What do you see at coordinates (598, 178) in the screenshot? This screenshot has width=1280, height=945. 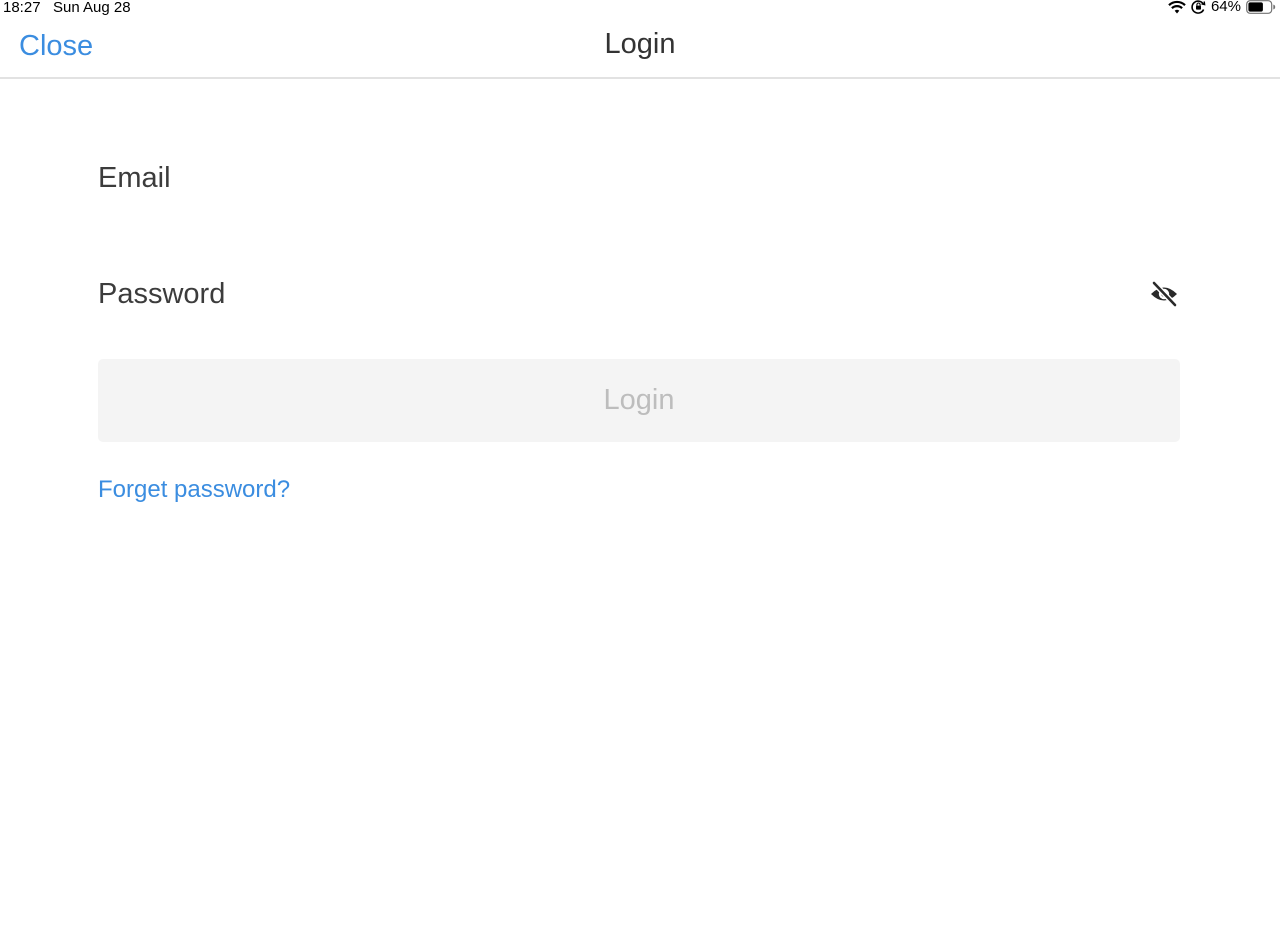 I see `email-field` at bounding box center [598, 178].